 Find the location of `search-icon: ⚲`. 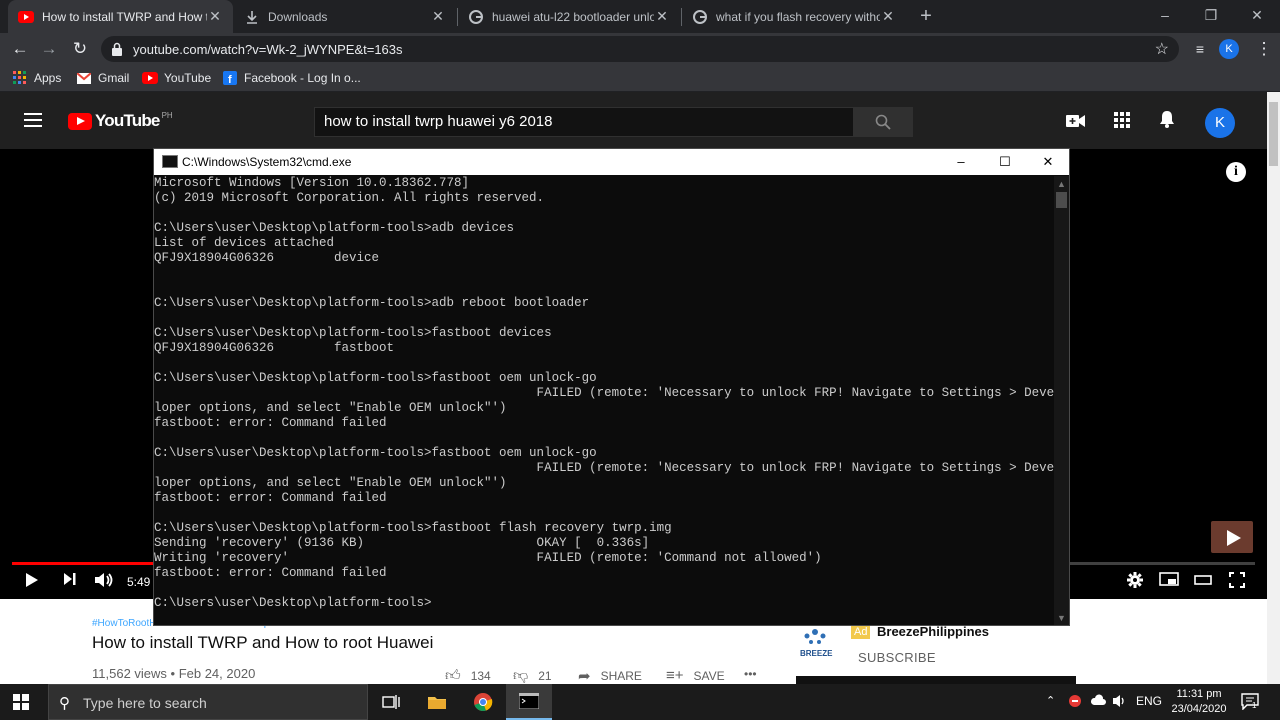

search-icon: ⚲ is located at coordinates (64, 703).